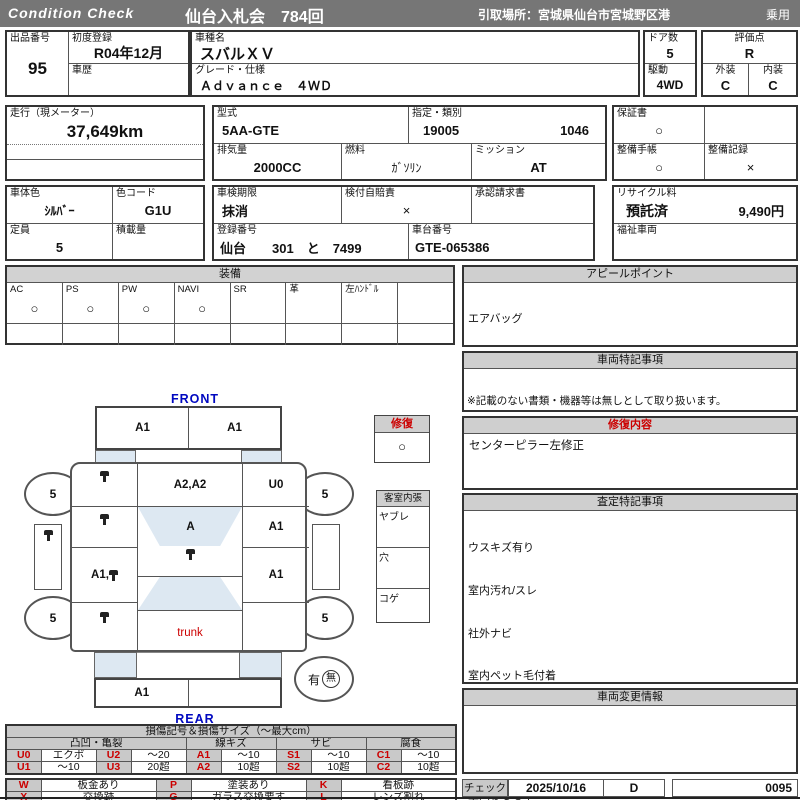  What do you see at coordinates (276, 485) in the screenshot?
I see `damage-code: U0` at bounding box center [276, 485].